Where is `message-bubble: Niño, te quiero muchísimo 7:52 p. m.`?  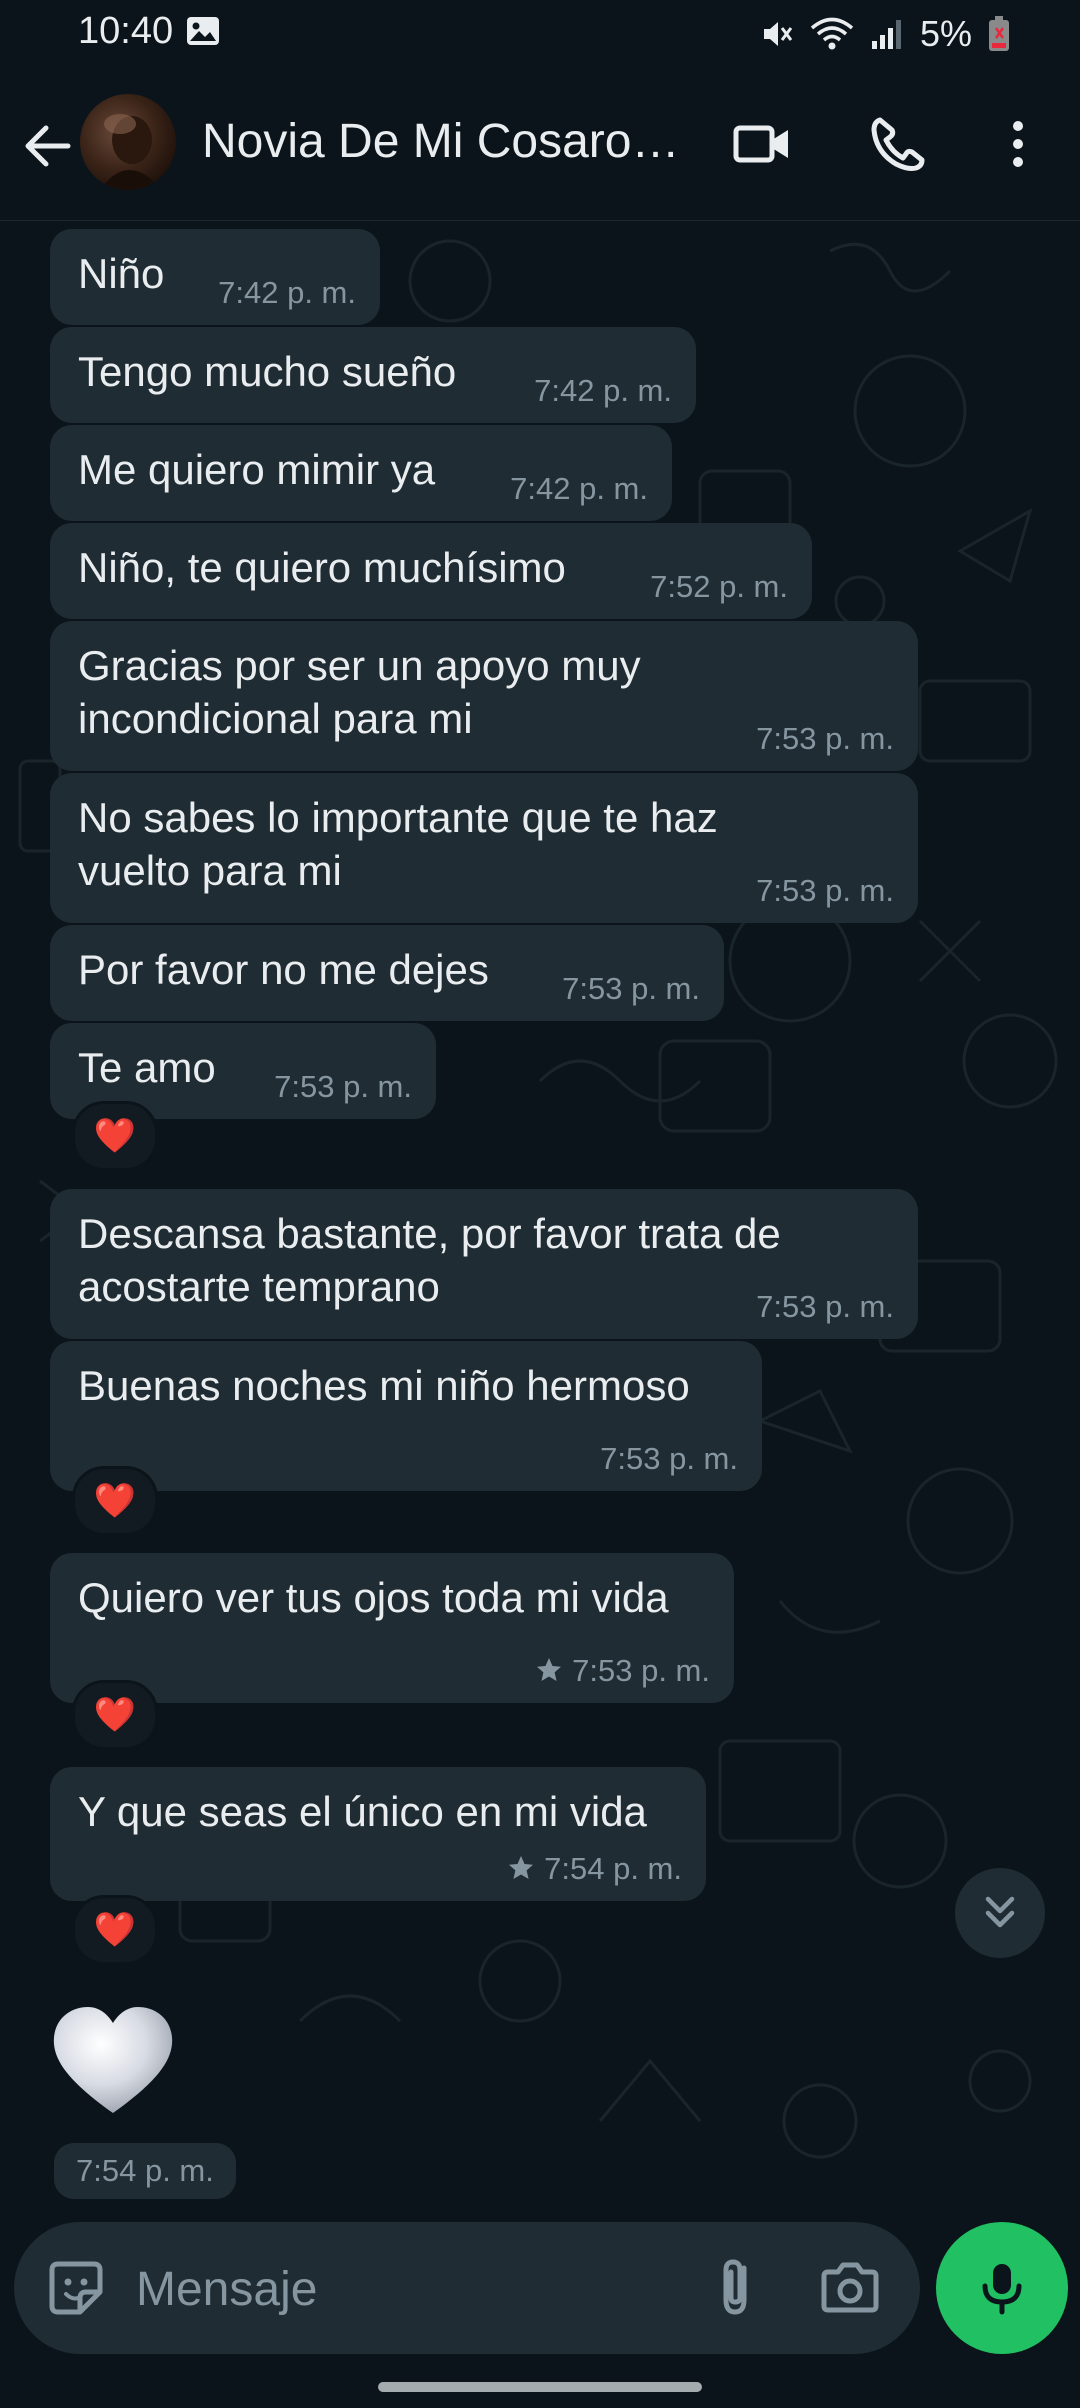 message-bubble: Niño, te quiero muchísimo 7:52 p. m. is located at coordinates (431, 571).